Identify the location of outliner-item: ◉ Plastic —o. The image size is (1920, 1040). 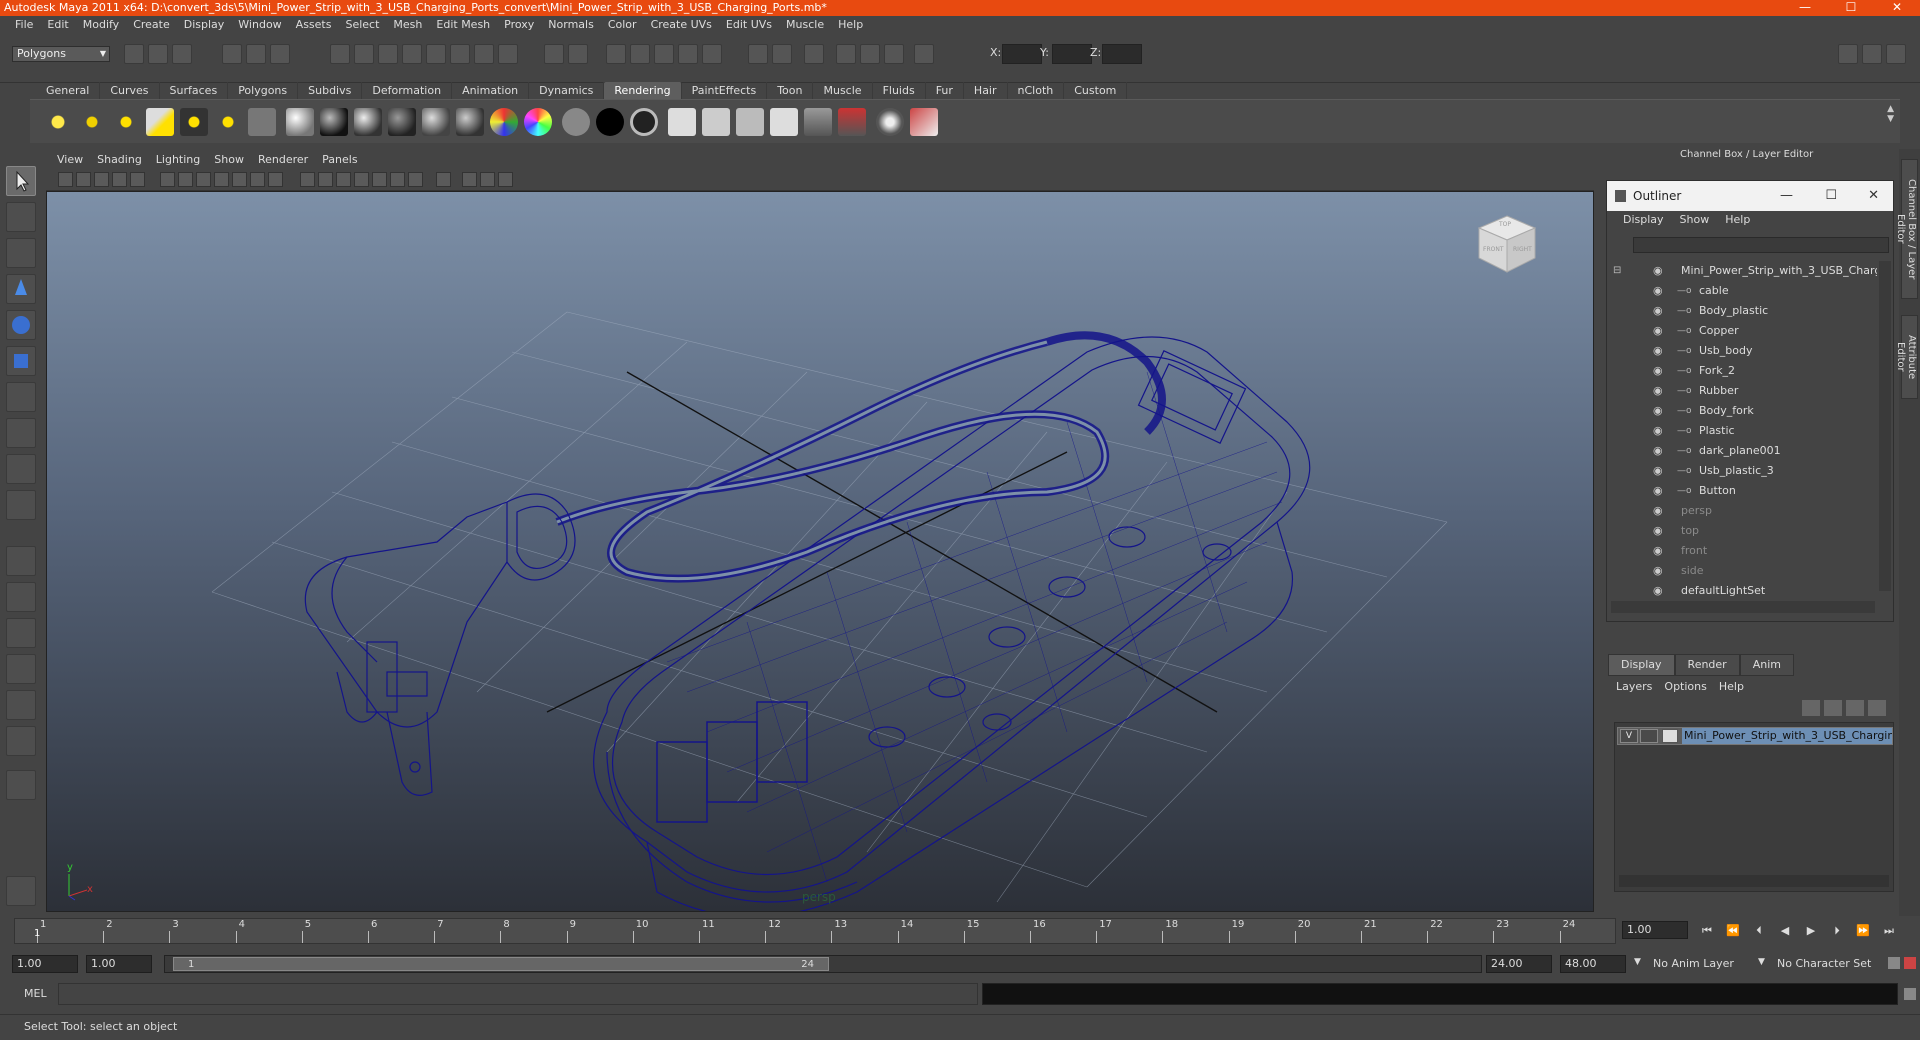
(1742, 431).